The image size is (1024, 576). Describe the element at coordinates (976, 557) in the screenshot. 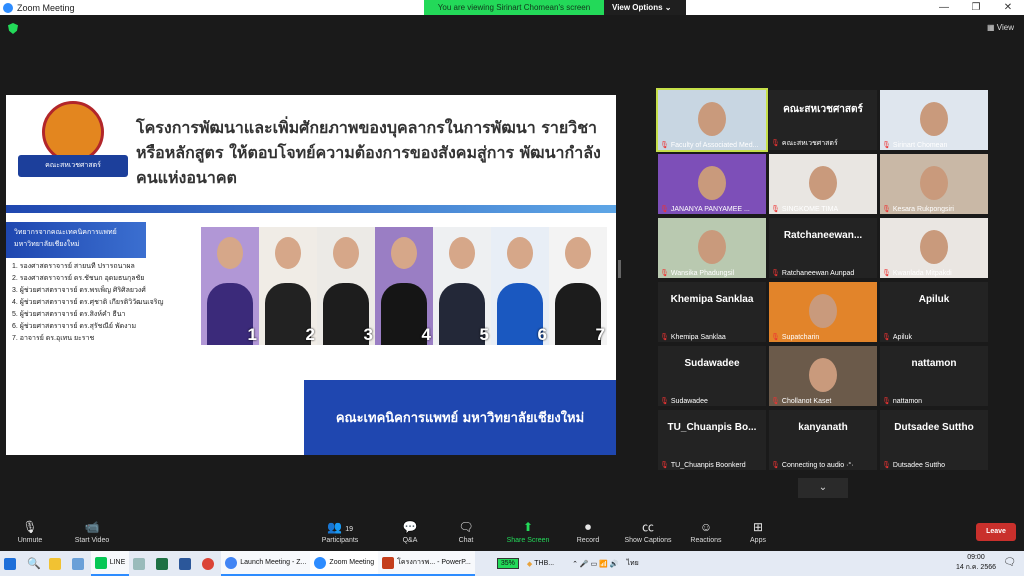

I see `clock-time: 09:00` at that location.